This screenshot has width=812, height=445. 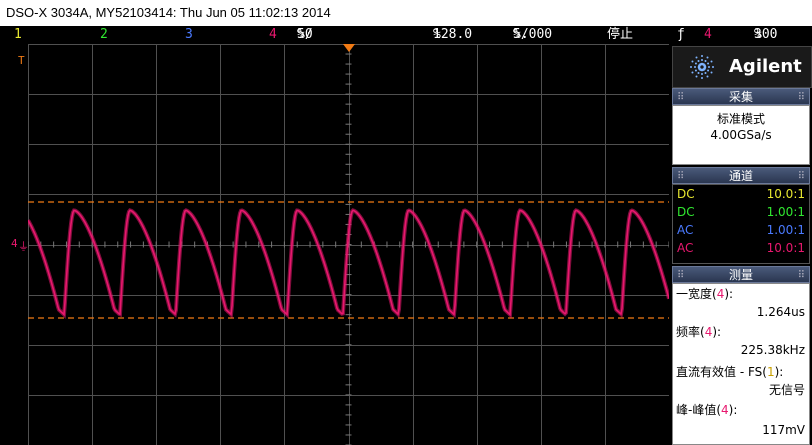 I want to click on channel-row-3: AC 1.00:1, so click(x=741, y=230).